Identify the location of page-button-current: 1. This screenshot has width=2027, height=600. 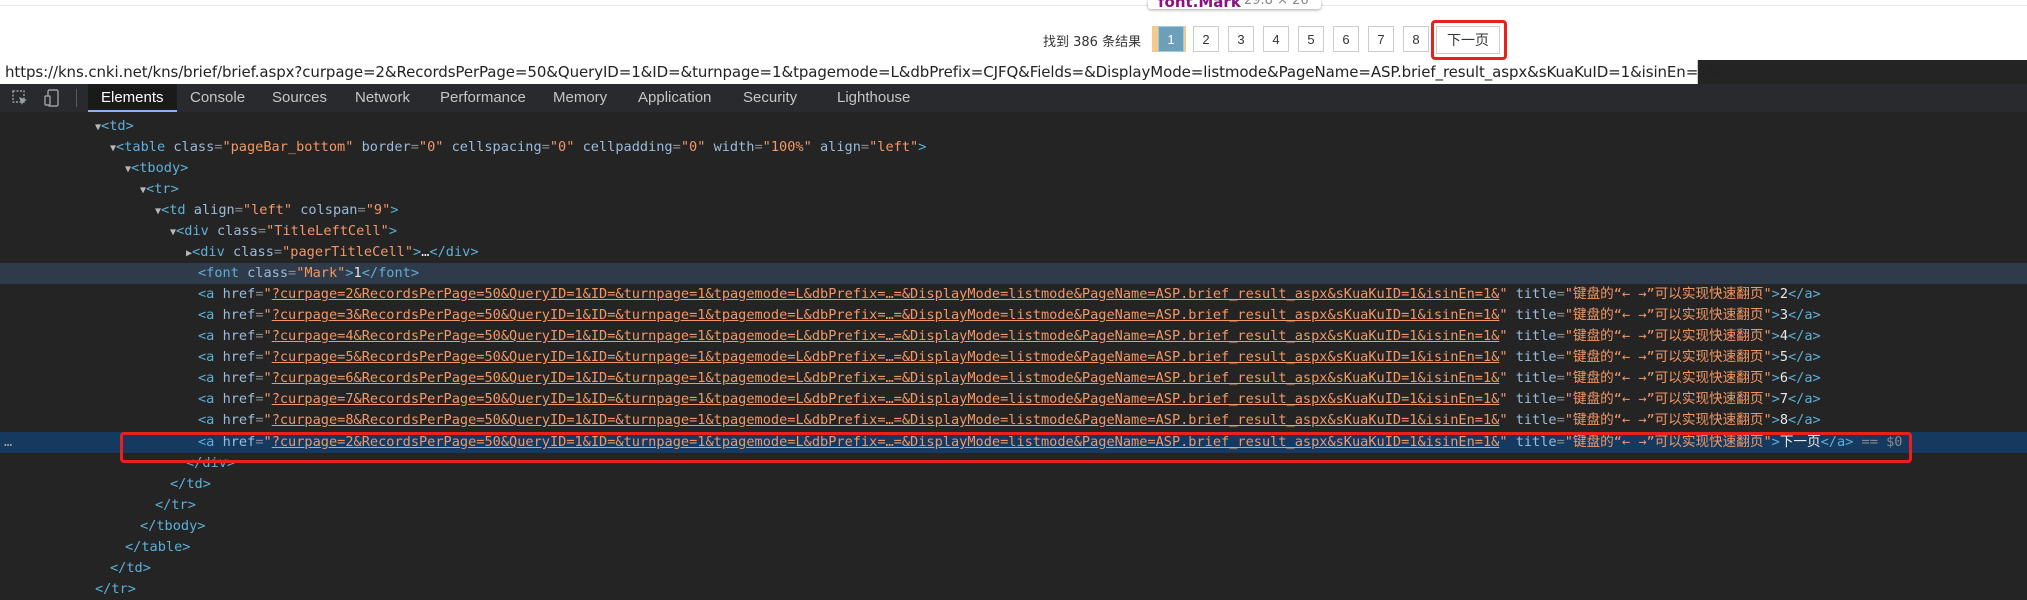
(1171, 39).